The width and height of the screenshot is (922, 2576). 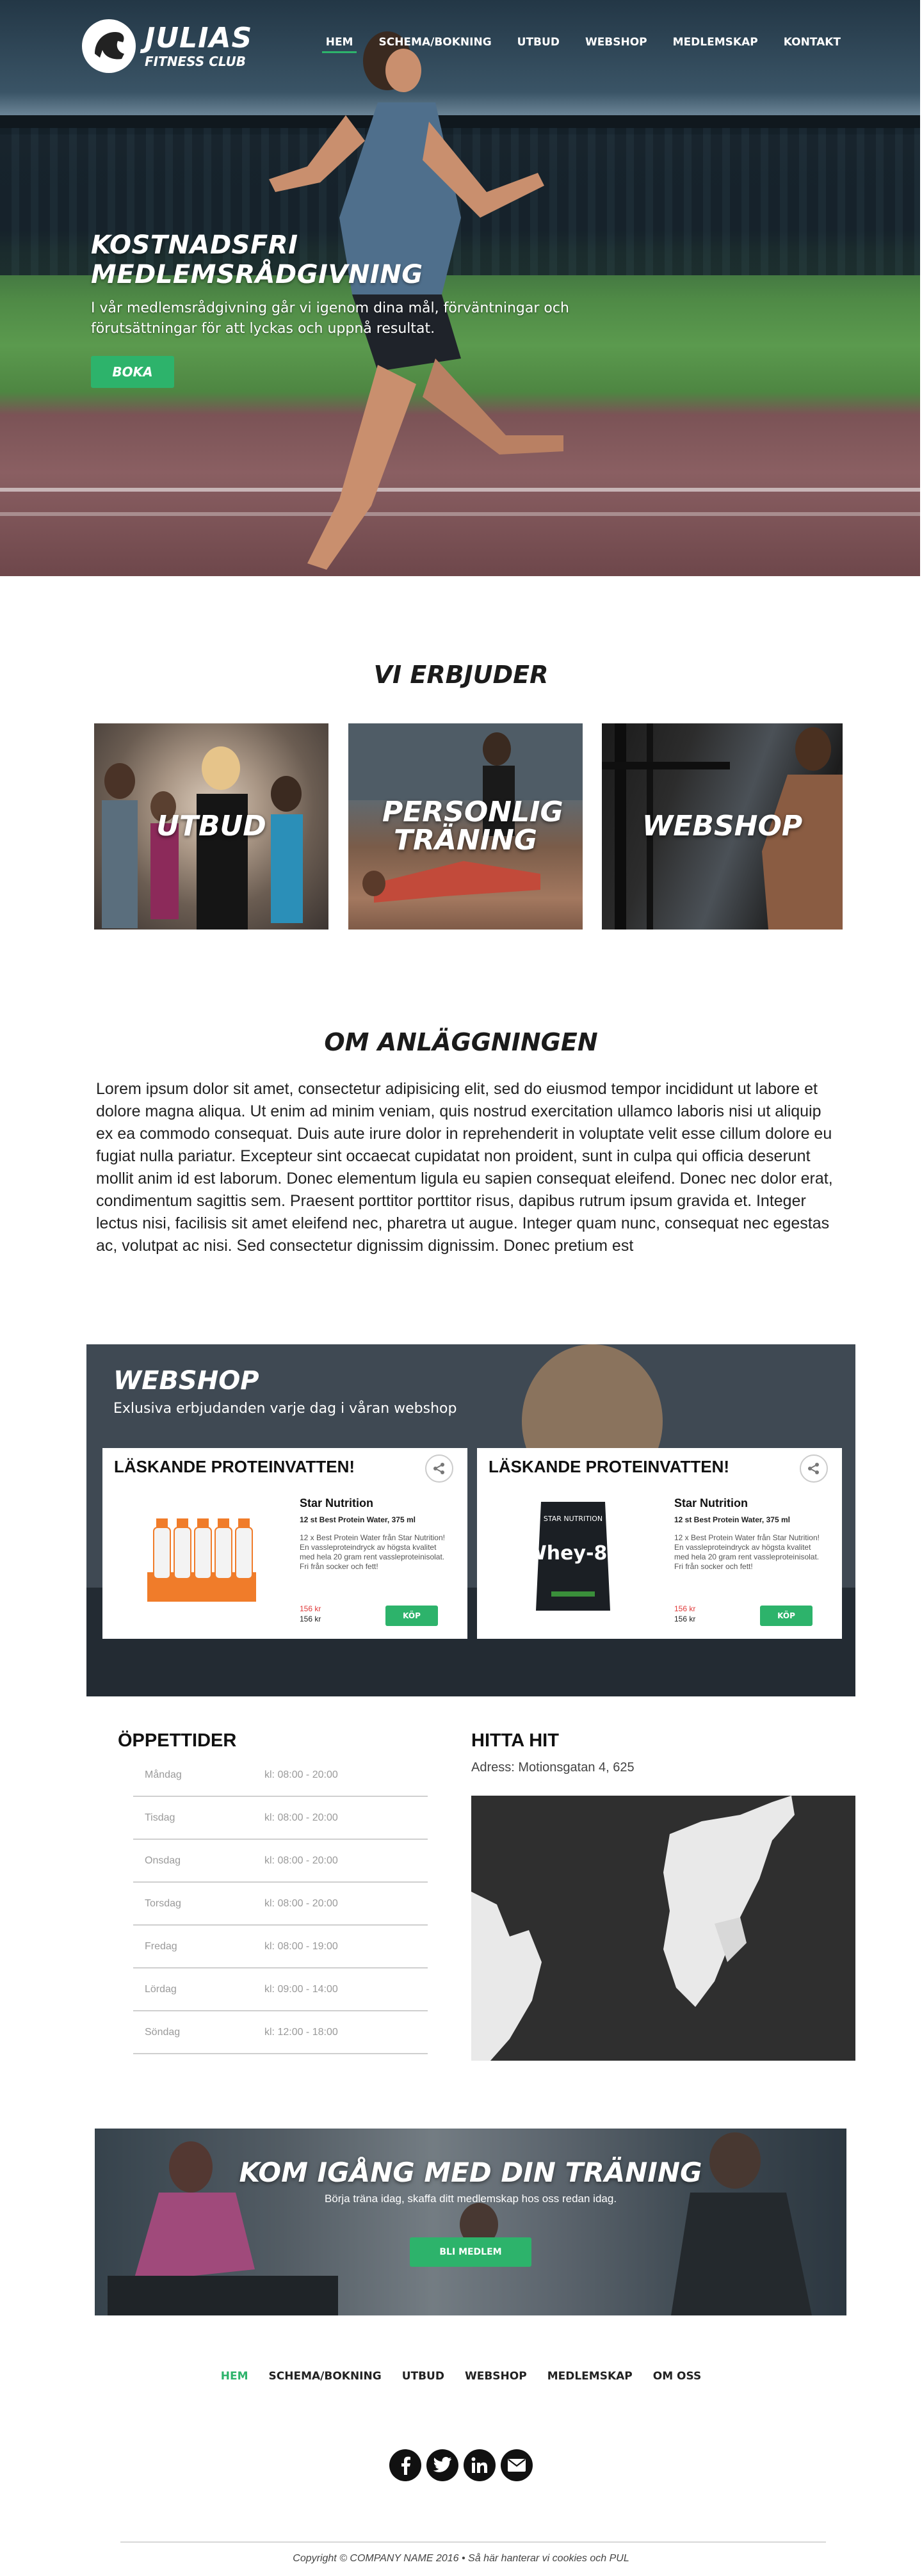 I want to click on offer-tile-webshop: WEBSHOP, so click(x=722, y=826).